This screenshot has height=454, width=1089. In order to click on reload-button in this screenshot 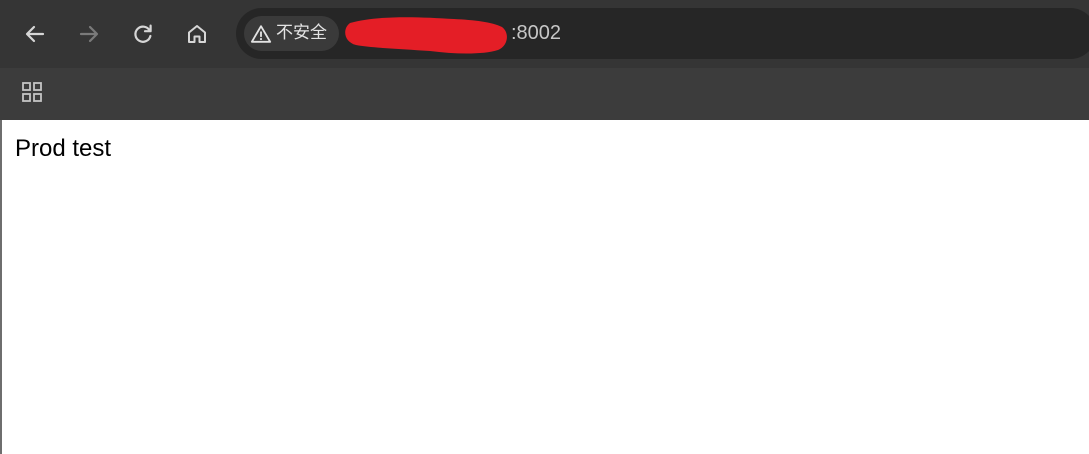, I will do `click(143, 34)`.